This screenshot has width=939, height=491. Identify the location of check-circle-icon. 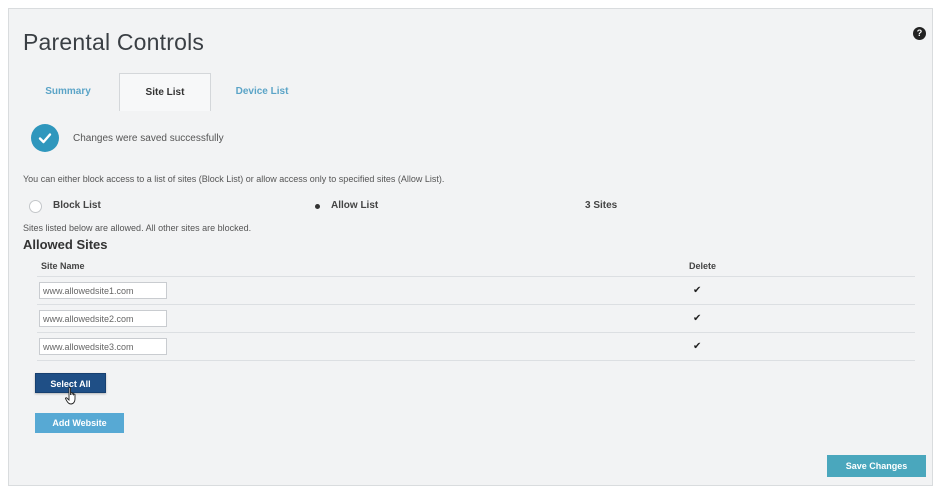
(45, 138).